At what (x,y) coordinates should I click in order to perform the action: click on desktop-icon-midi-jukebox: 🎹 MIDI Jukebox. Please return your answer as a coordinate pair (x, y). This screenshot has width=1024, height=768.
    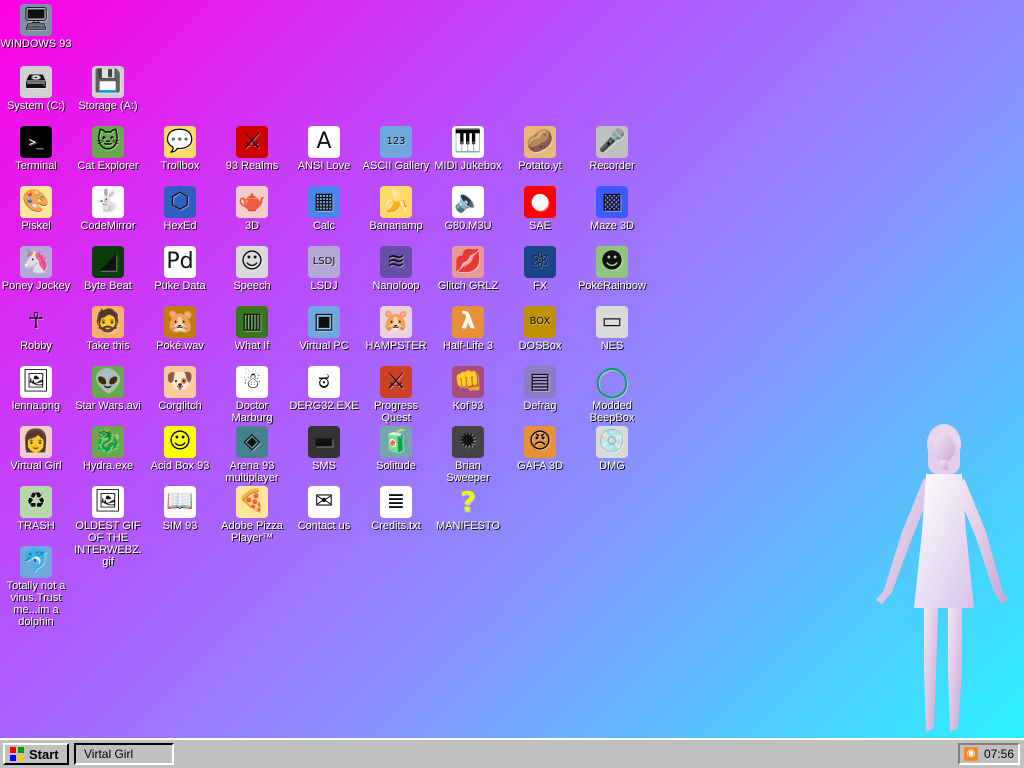
    Looking at the image, I should click on (468, 149).